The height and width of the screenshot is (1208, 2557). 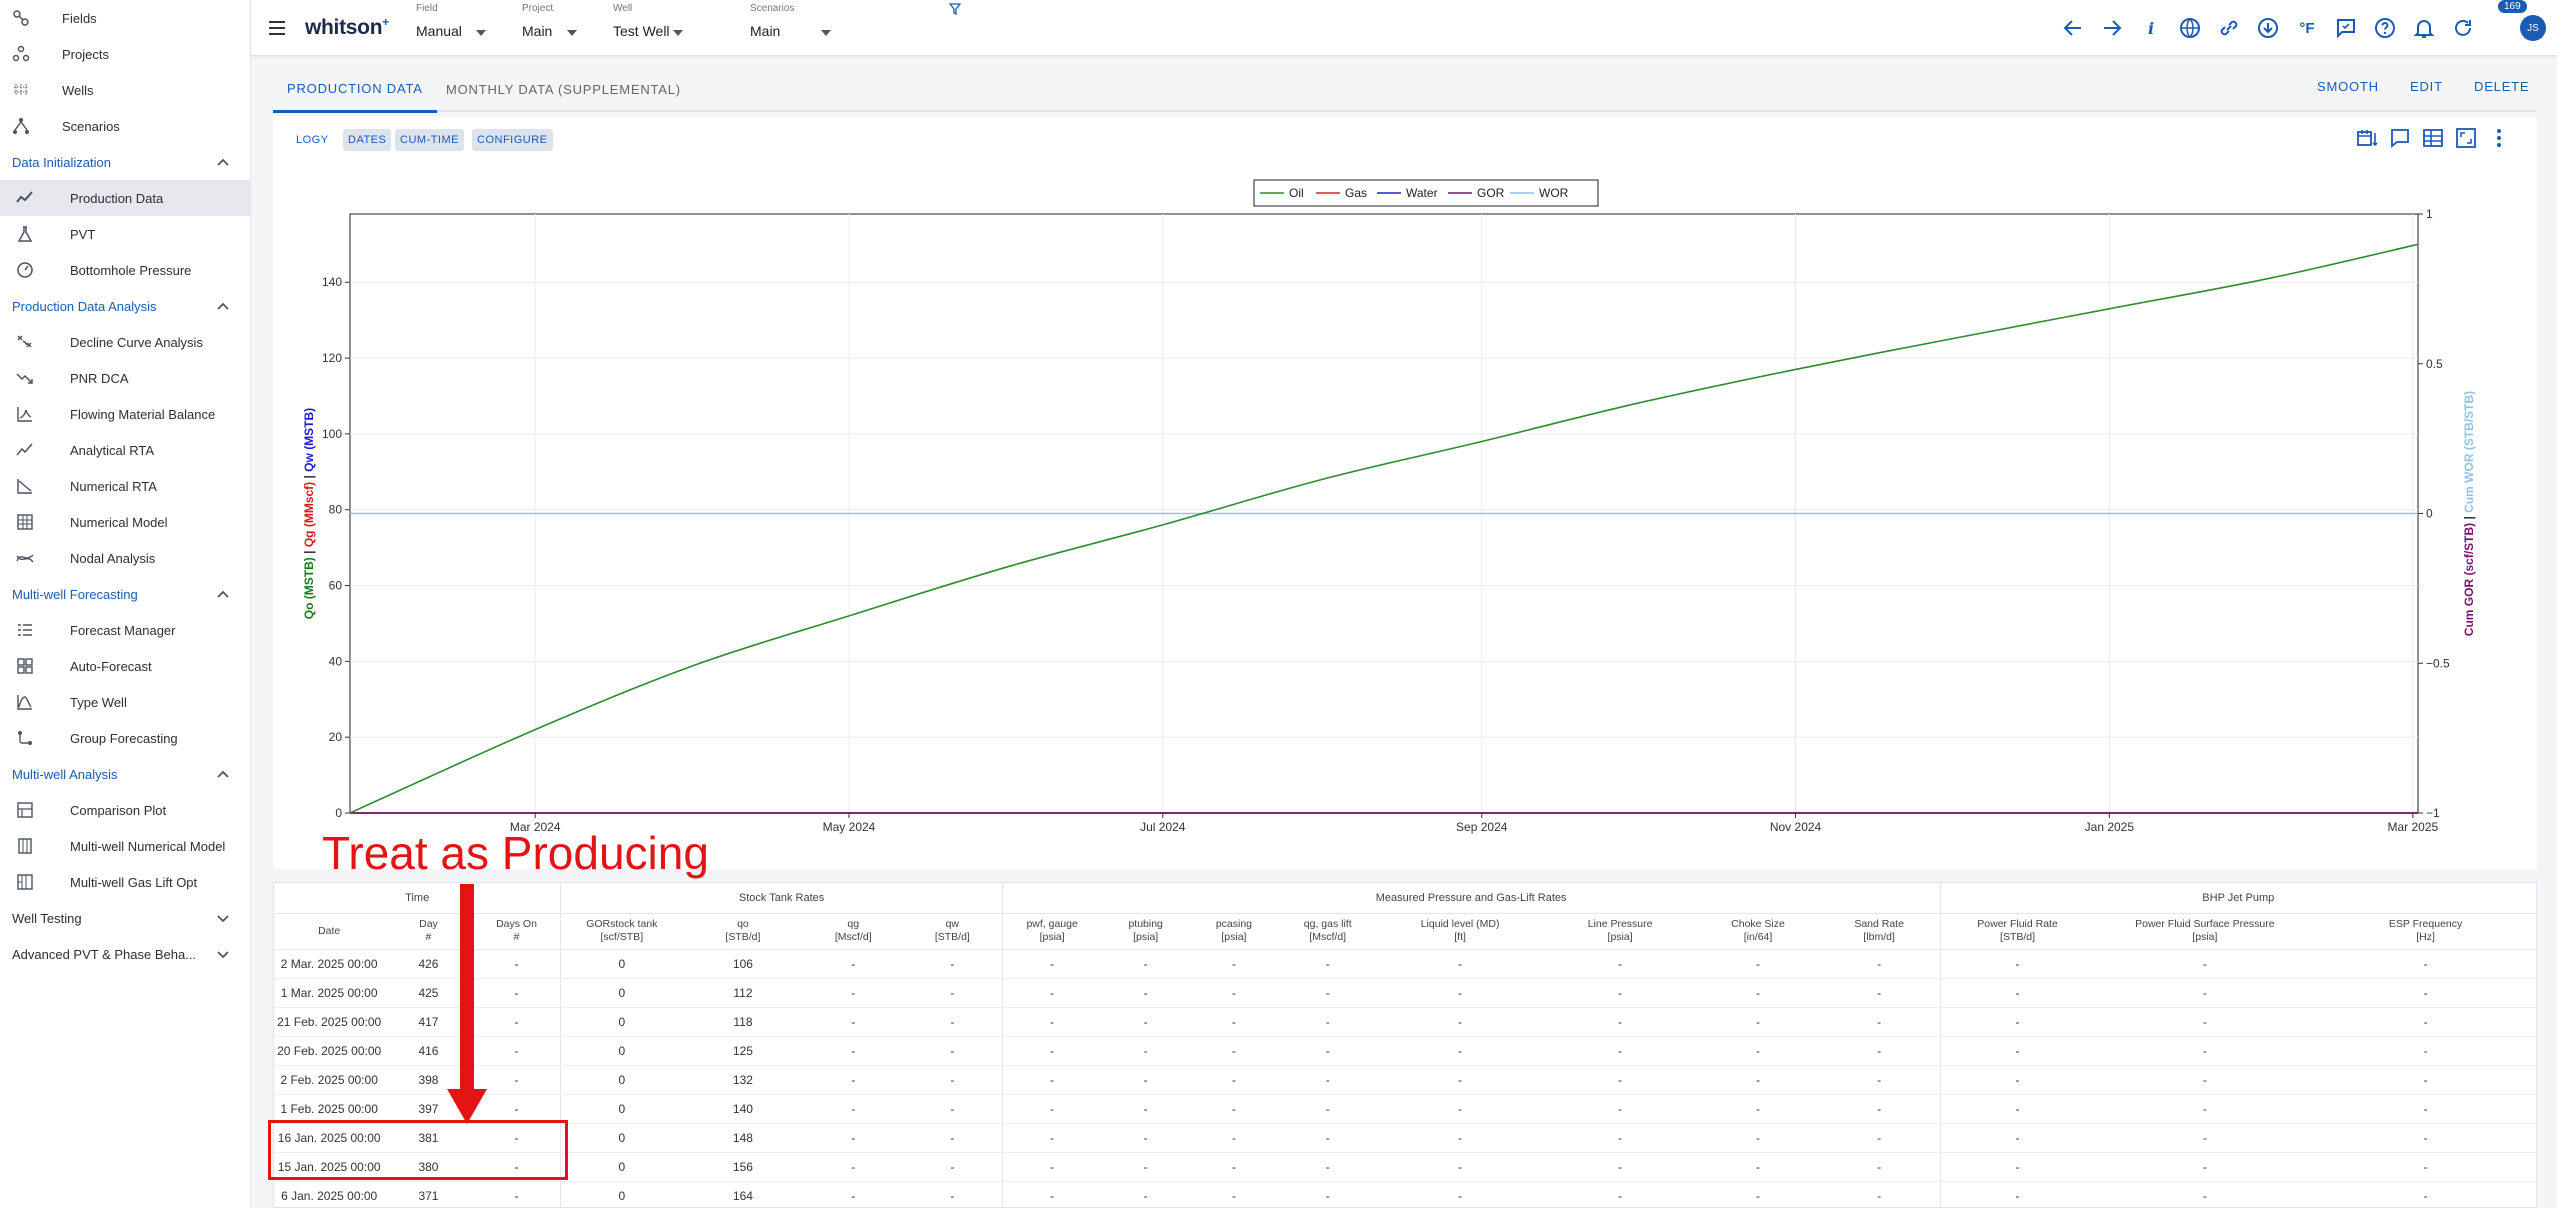 What do you see at coordinates (125, 126) in the screenshot?
I see `sidebar-item-scenarios: Scenarios` at bounding box center [125, 126].